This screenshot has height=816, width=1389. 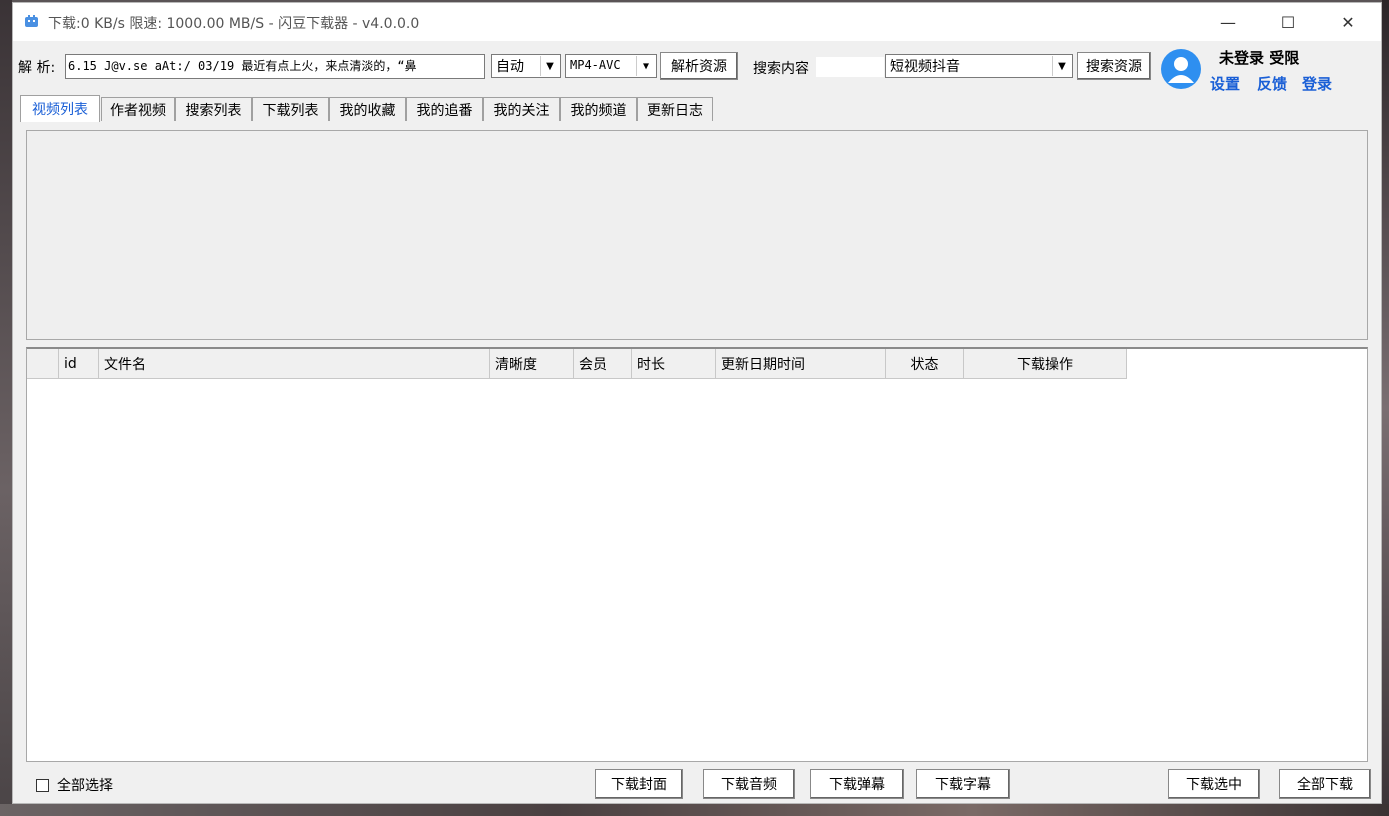 I want to click on select-all-checkbox, so click(x=42, y=785).